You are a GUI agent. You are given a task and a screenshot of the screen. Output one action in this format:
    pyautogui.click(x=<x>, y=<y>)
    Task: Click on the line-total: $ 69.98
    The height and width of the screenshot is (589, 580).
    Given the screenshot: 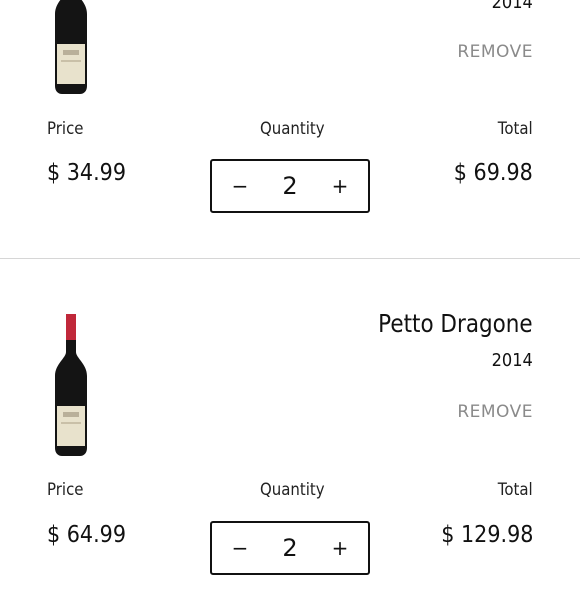 What is the action you would take?
    pyautogui.click(x=493, y=173)
    